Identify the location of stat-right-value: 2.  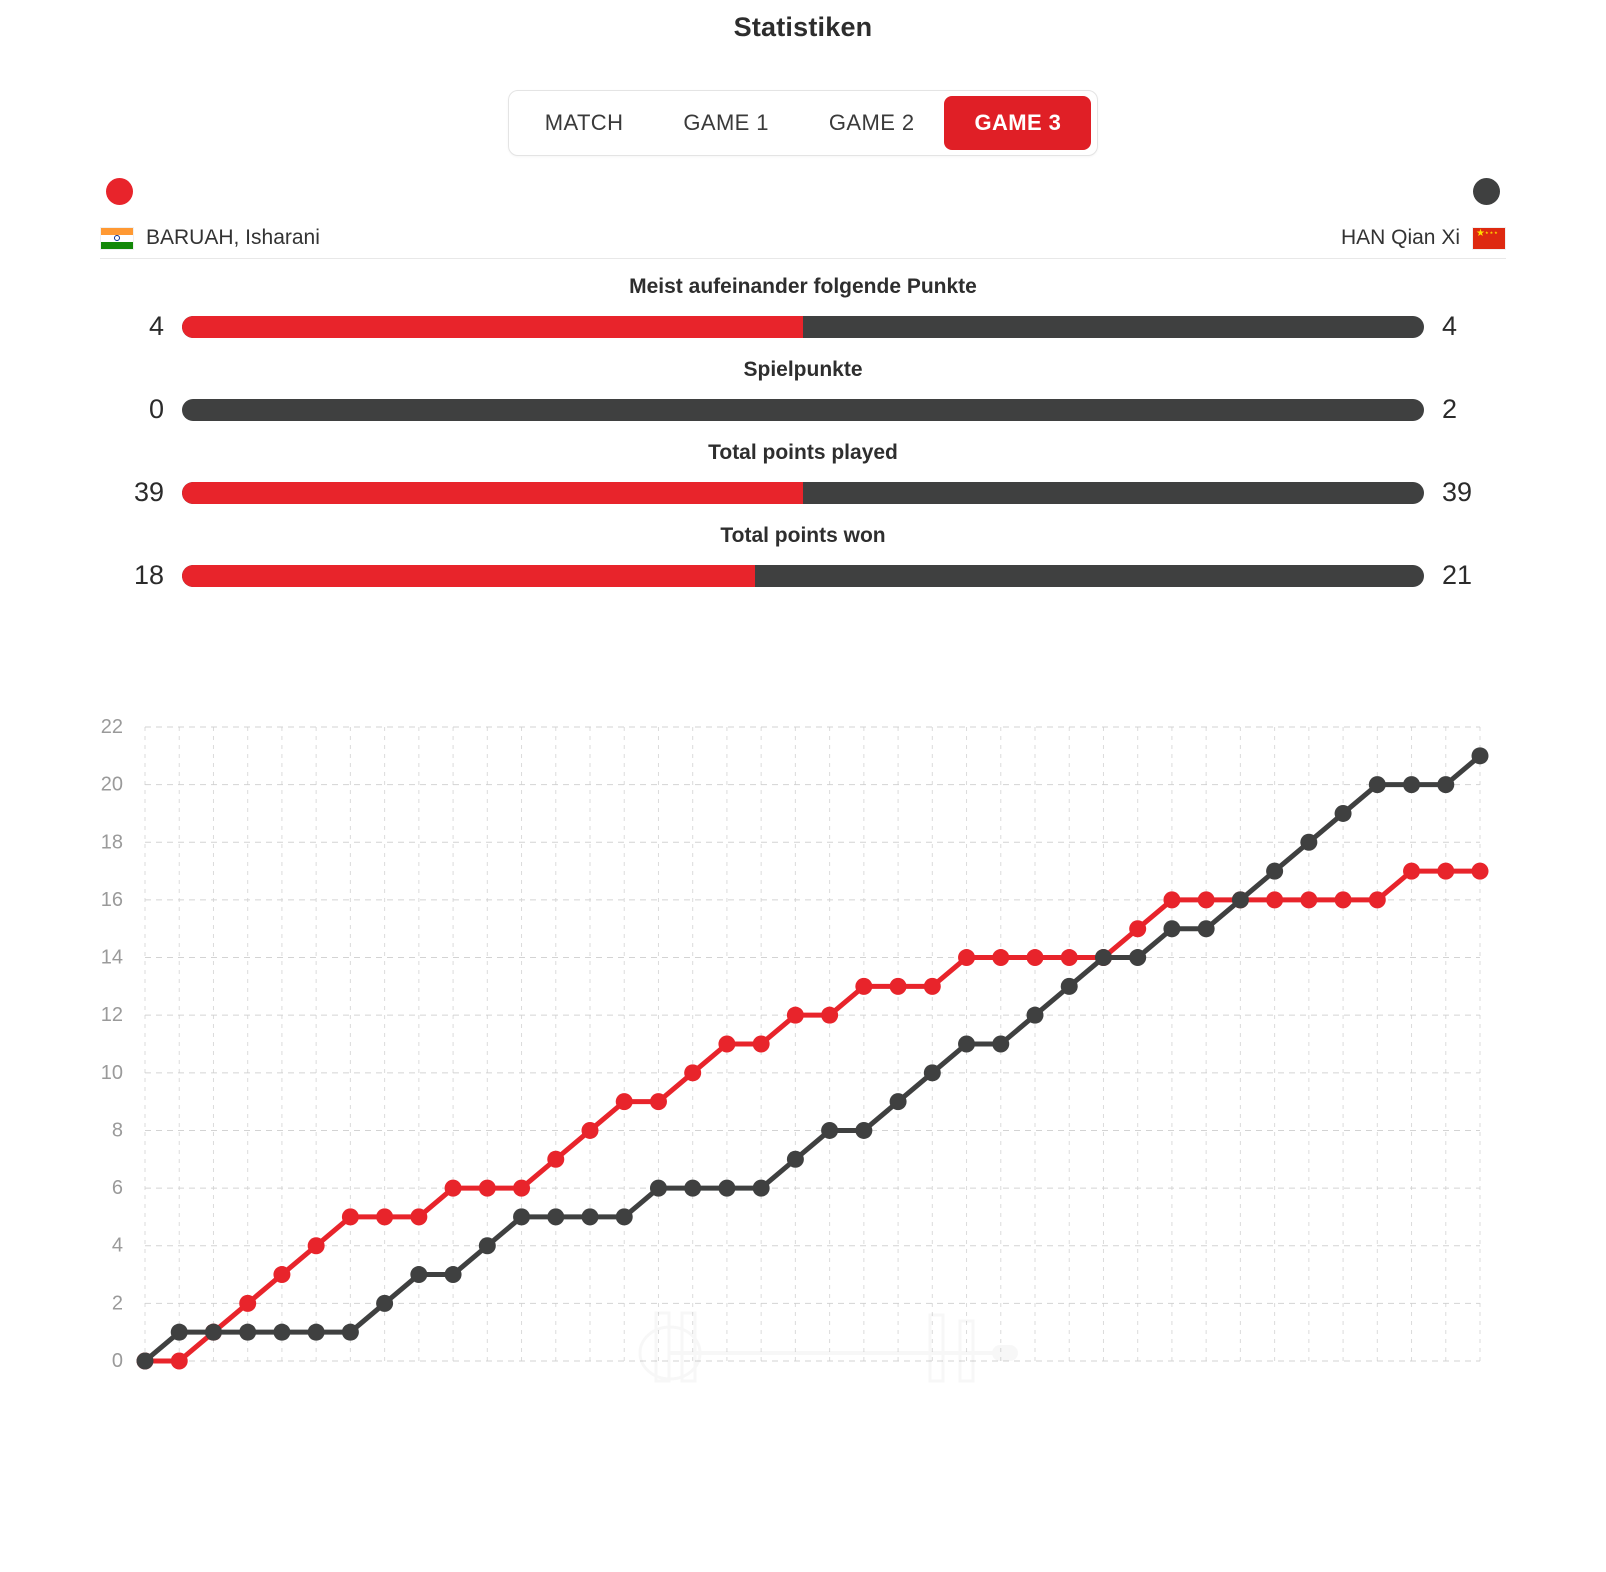
(1450, 409).